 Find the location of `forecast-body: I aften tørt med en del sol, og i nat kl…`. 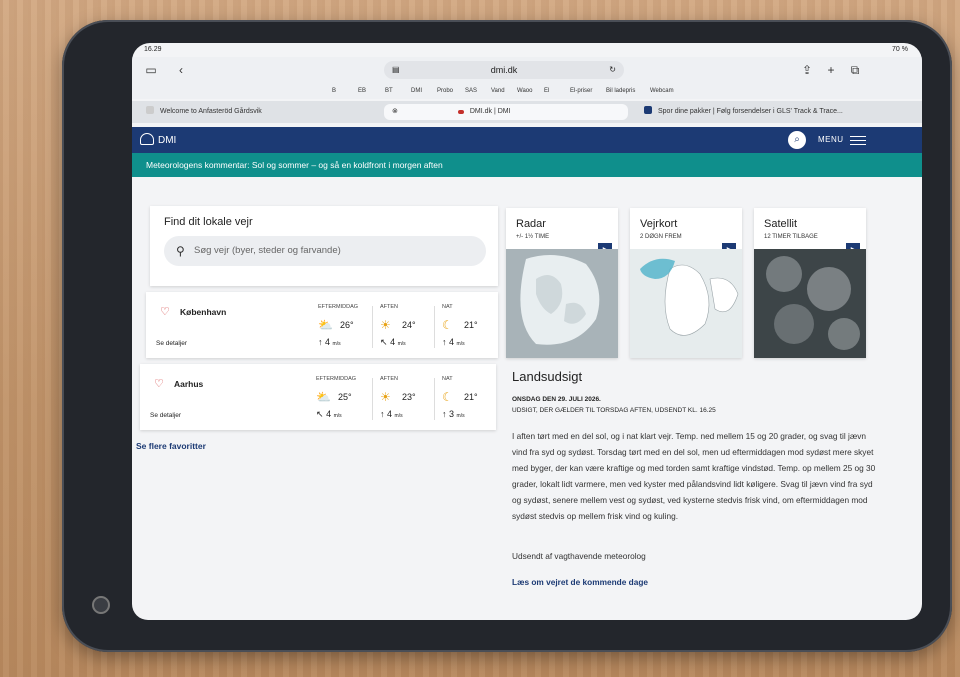

forecast-body: I aften tørt med en del sol, og i nat kl… is located at coordinates (694, 476).